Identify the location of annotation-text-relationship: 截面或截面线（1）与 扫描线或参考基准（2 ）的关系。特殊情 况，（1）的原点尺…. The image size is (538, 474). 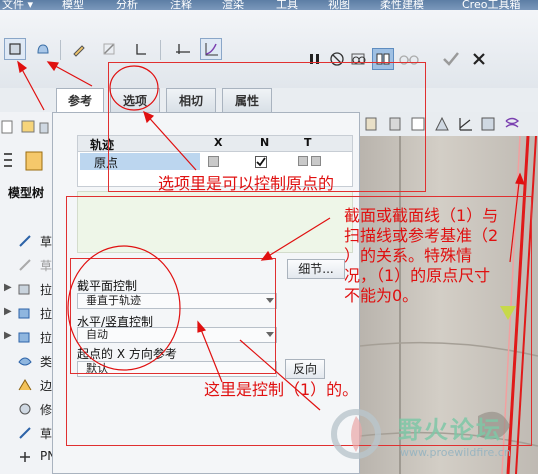
(421, 255).